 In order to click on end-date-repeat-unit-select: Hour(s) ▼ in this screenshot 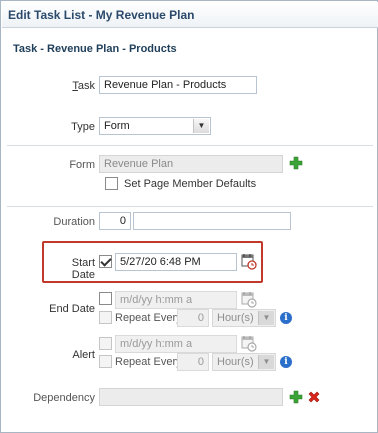, I will do `click(244, 318)`.